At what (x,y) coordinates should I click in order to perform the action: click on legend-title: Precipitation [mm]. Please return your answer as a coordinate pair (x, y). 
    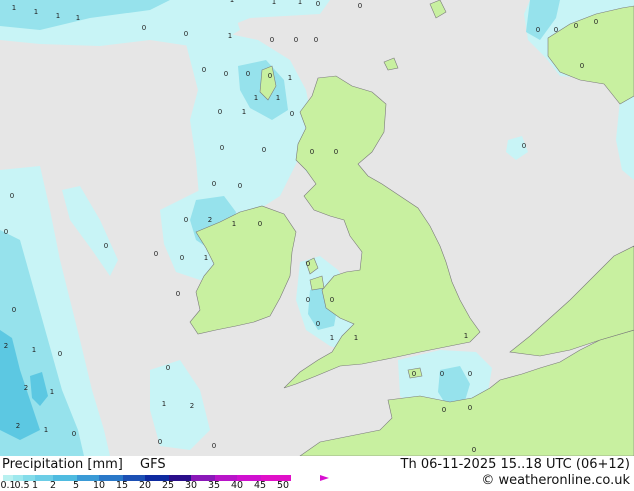
    Looking at the image, I should click on (62, 464).